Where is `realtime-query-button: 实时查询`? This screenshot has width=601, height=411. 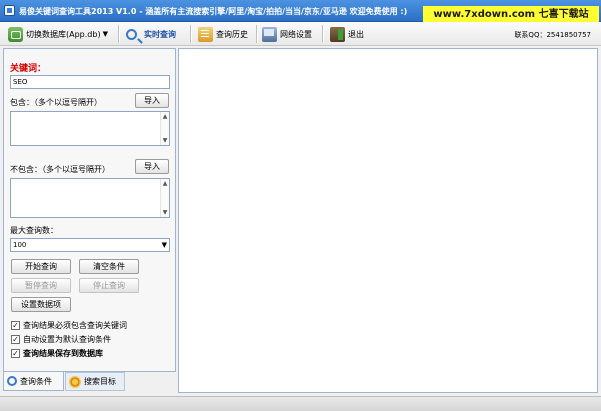 realtime-query-button: 实时查询 is located at coordinates (151, 34).